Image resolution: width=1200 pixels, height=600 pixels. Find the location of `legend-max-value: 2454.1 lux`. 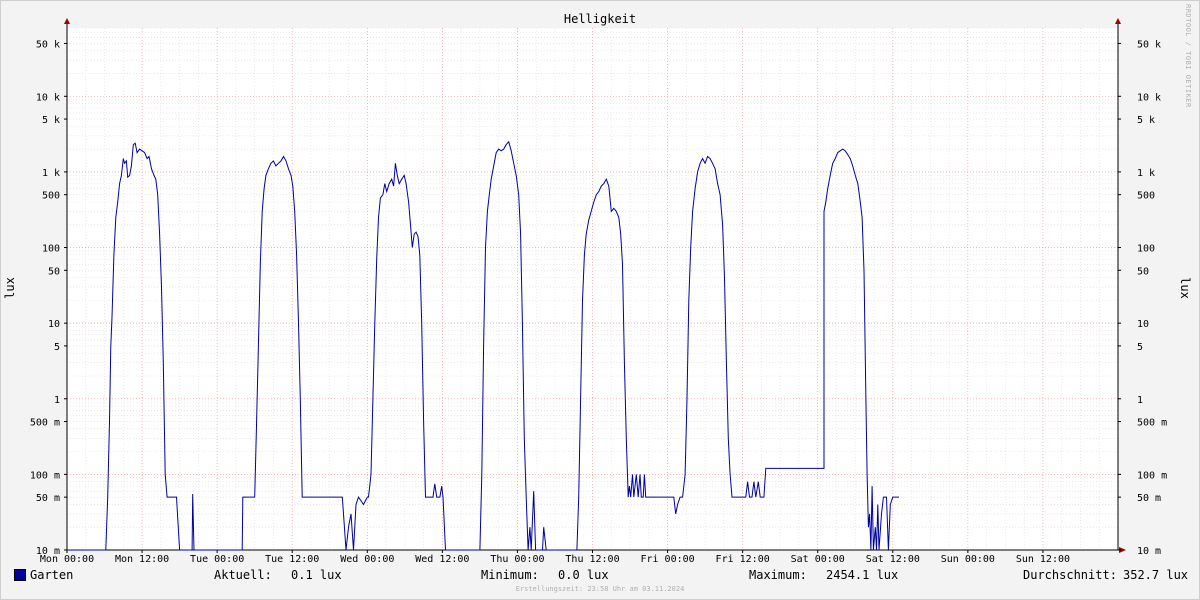

legend-max-value: 2454.1 lux is located at coordinates (862, 575).